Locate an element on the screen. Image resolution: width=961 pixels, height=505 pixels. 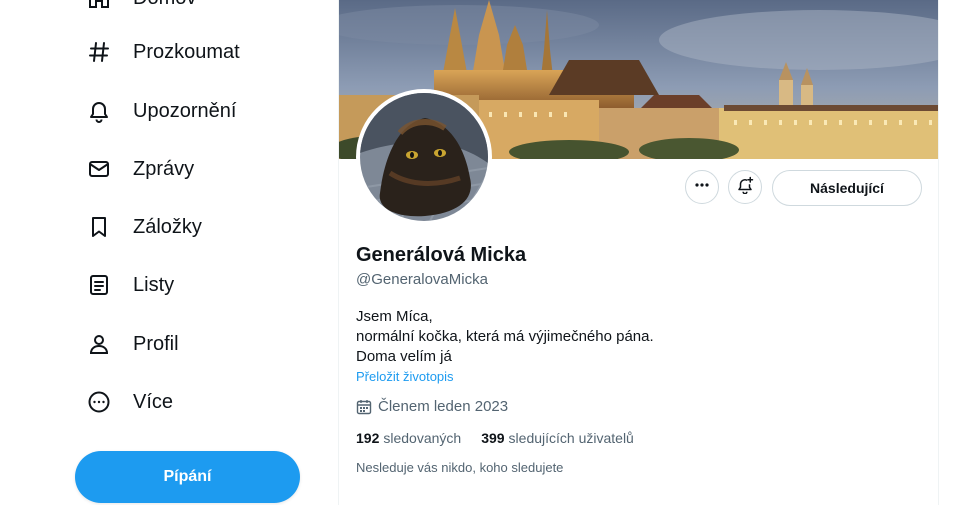
following-button: Následující is located at coordinates (847, 188).